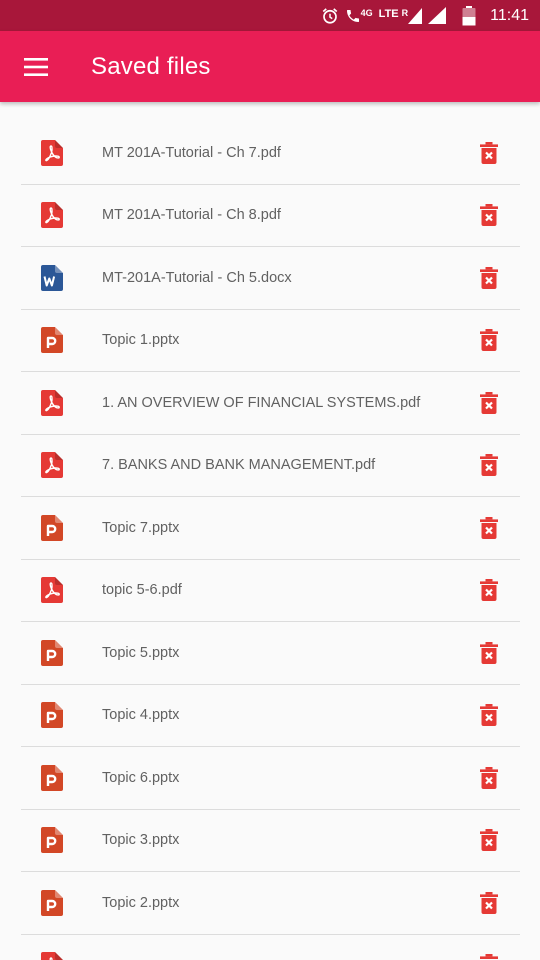  I want to click on word-file-icon, so click(52, 277).